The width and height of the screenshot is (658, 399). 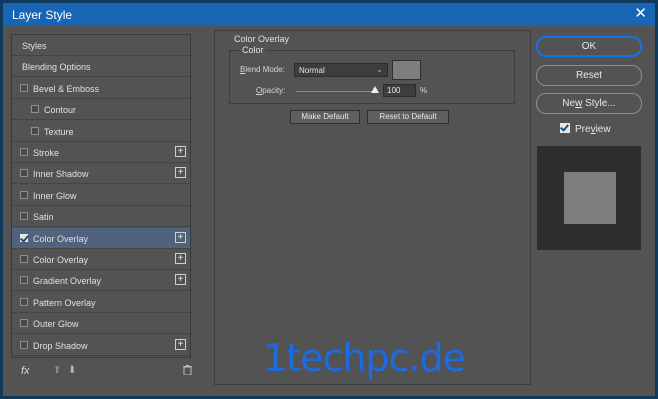 I want to click on preview-checkbox, so click(x=565, y=128).